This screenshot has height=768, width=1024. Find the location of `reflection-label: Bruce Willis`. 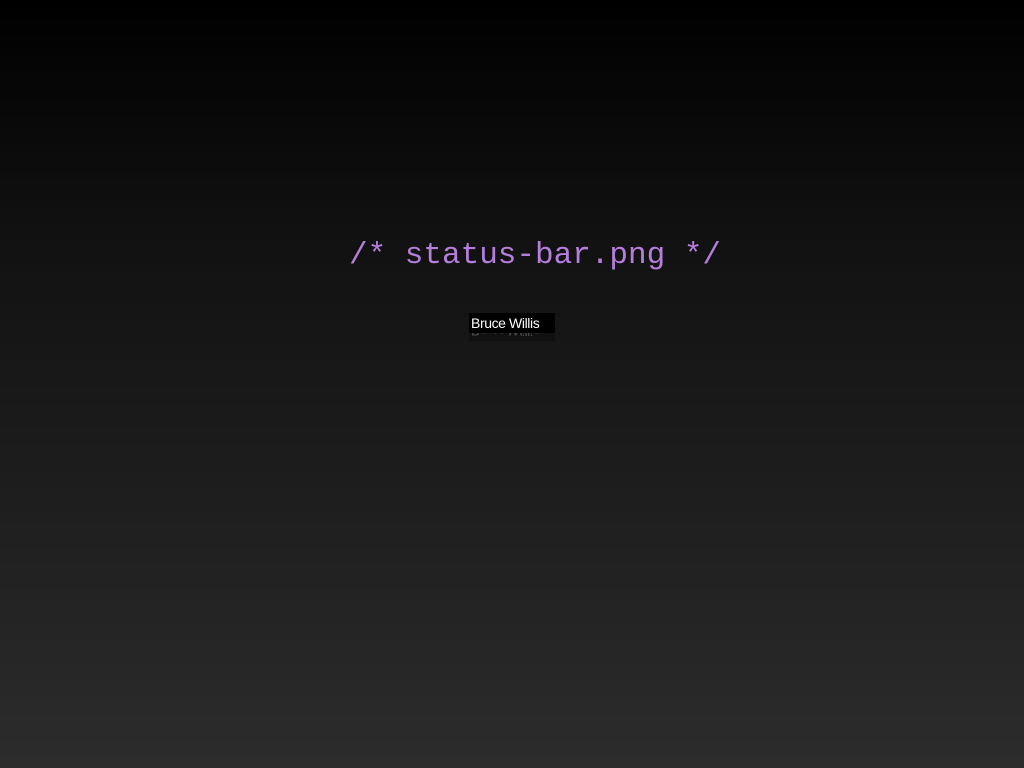

reflection-label: Bruce Willis is located at coordinates (505, 336).